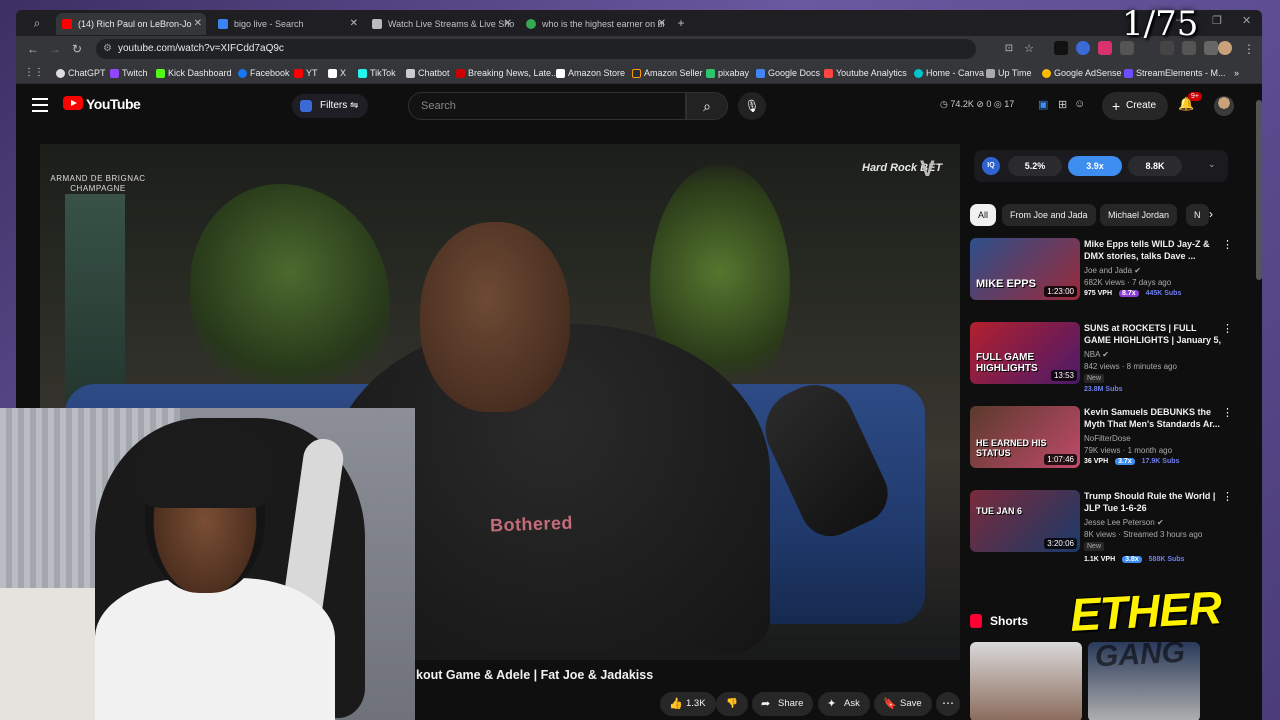 This screenshot has height=720, width=1280. Describe the element at coordinates (1246, 20) in the screenshot. I see `window-close-icon: ✕` at that location.